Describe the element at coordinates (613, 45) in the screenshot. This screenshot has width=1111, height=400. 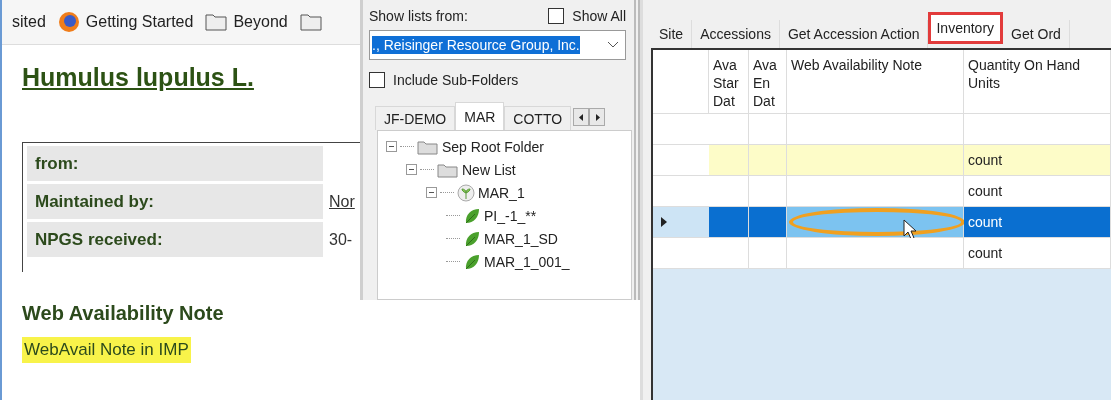
I see `chevron-down-icon` at that location.